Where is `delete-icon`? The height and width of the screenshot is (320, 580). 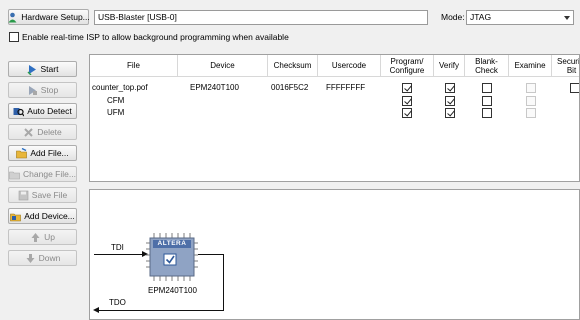 delete-icon is located at coordinates (28, 132).